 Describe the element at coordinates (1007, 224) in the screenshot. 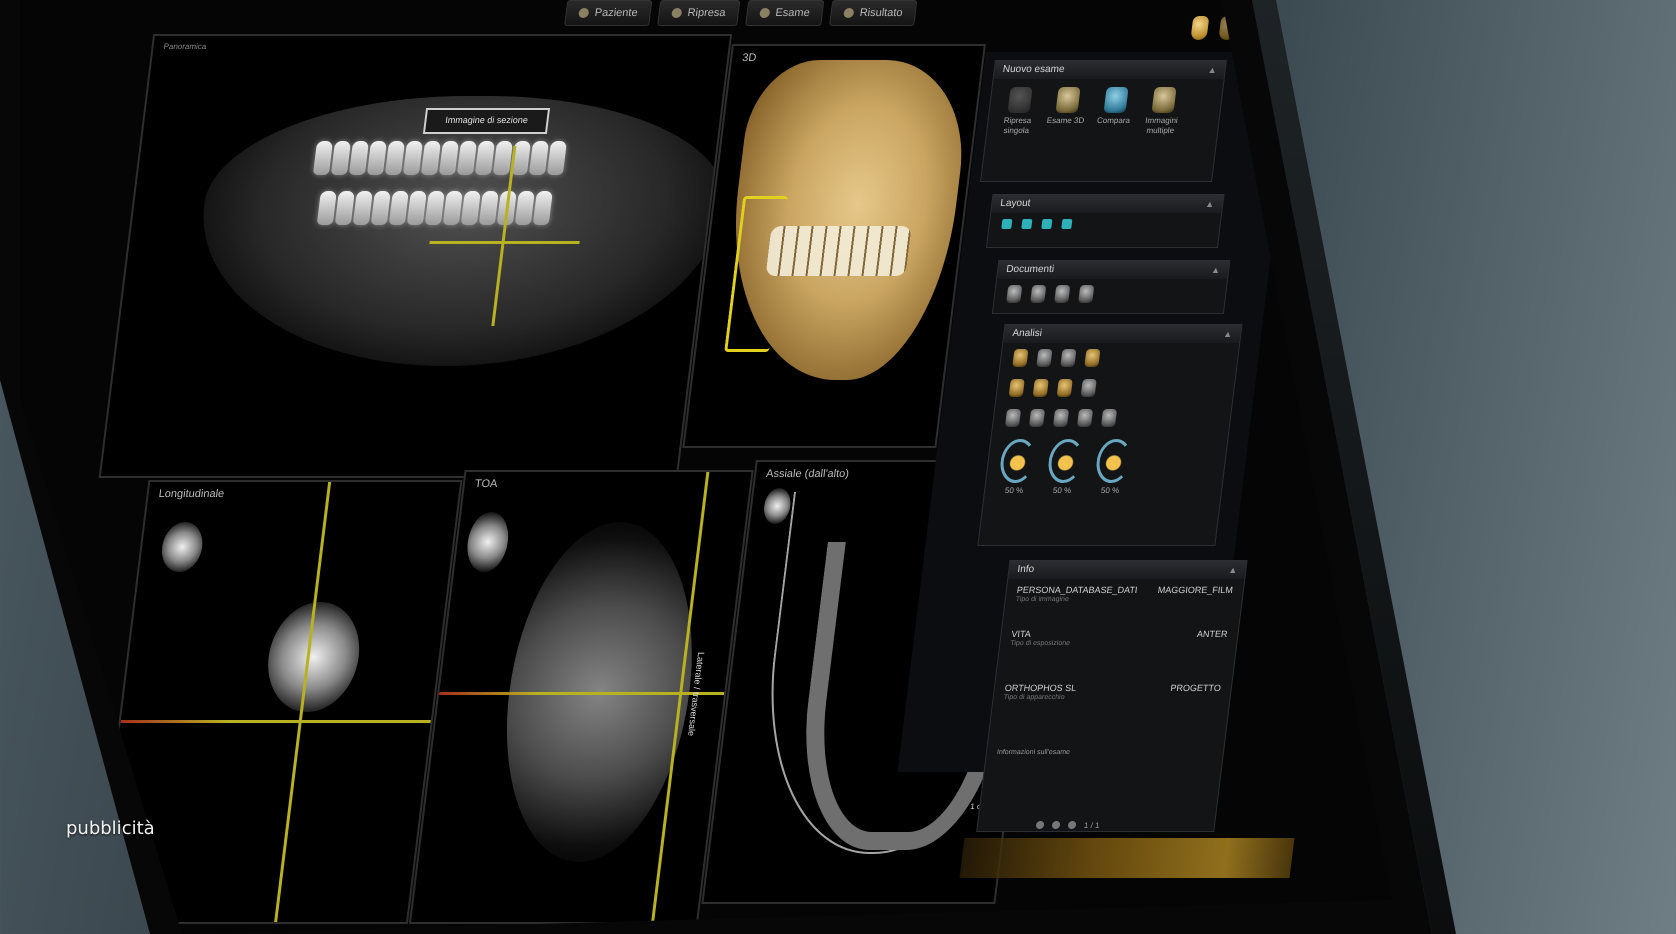

I see `layout-1-icon` at that location.